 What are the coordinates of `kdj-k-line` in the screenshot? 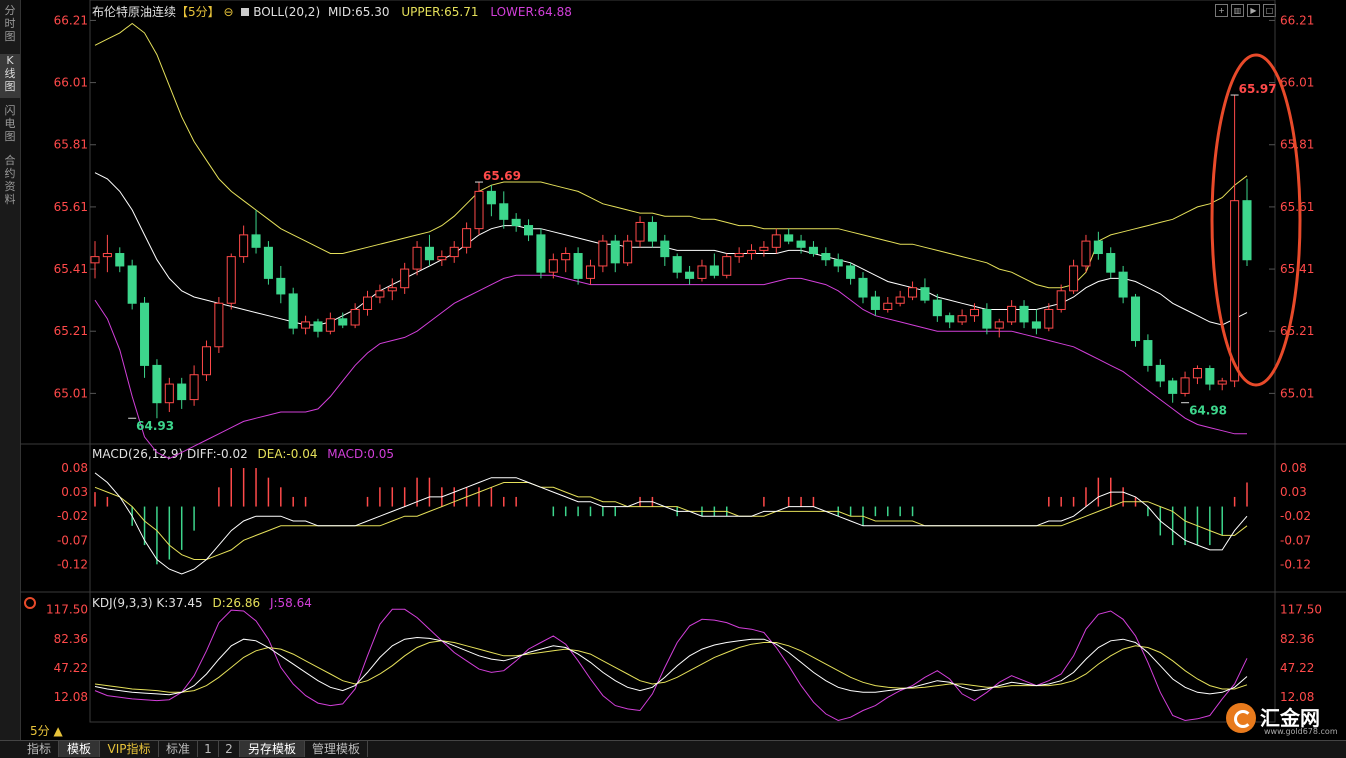 It's located at (671, 666).